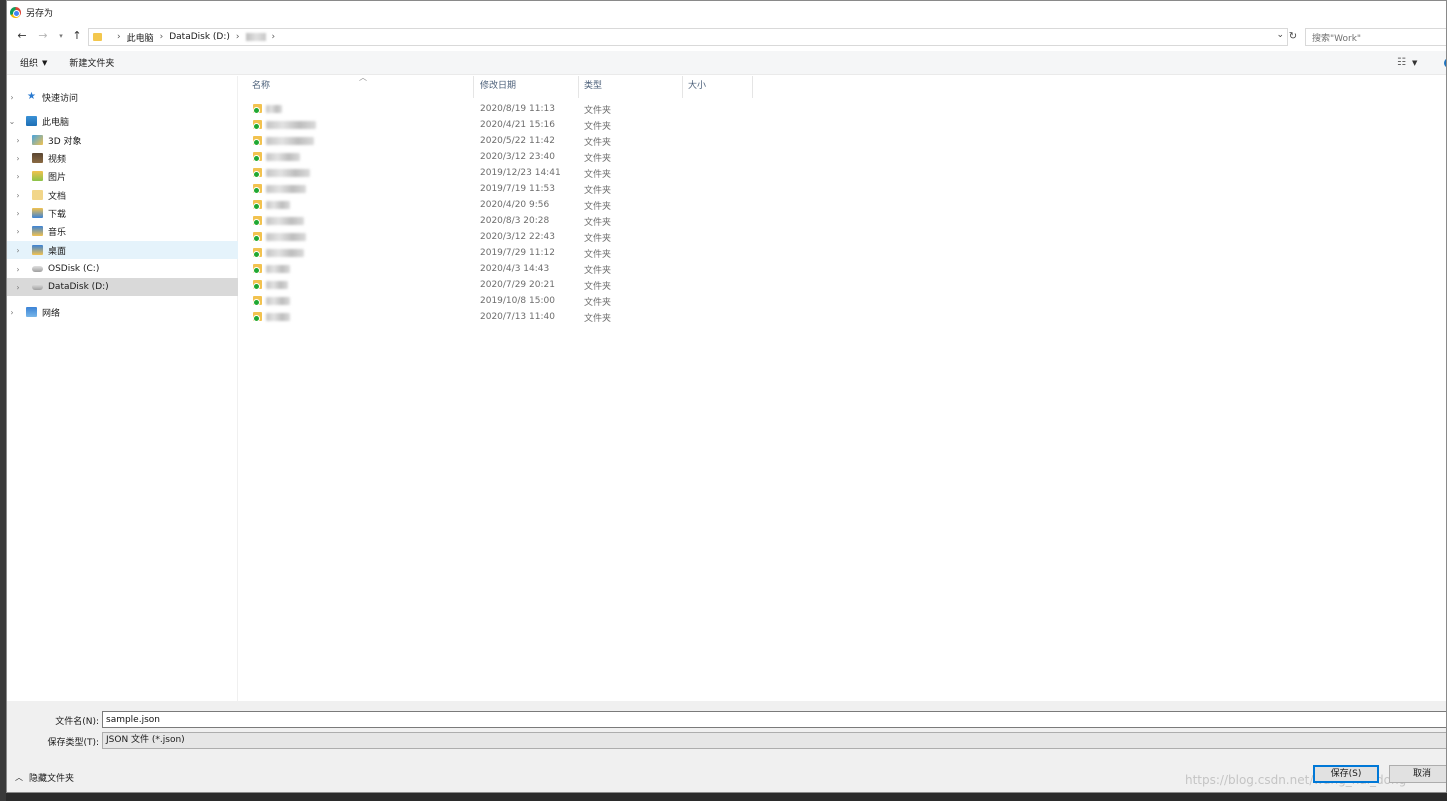  I want to click on organize-button: 组织 ▼, so click(33, 63).